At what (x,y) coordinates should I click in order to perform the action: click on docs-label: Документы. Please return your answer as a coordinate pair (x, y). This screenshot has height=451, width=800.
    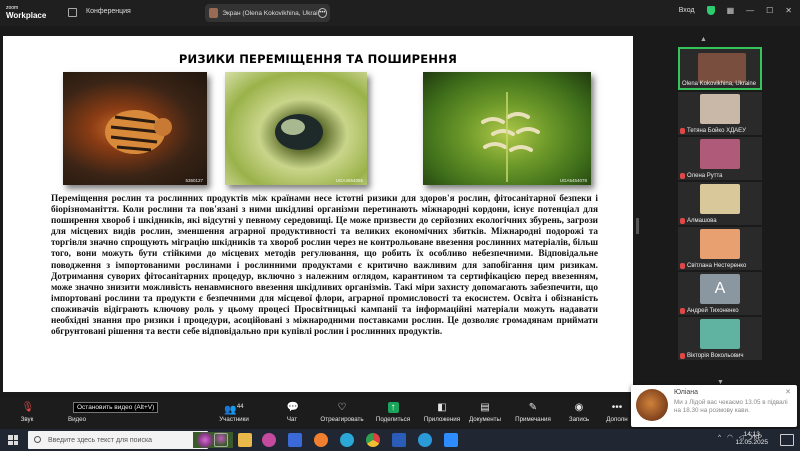
    Looking at the image, I should click on (485, 419).